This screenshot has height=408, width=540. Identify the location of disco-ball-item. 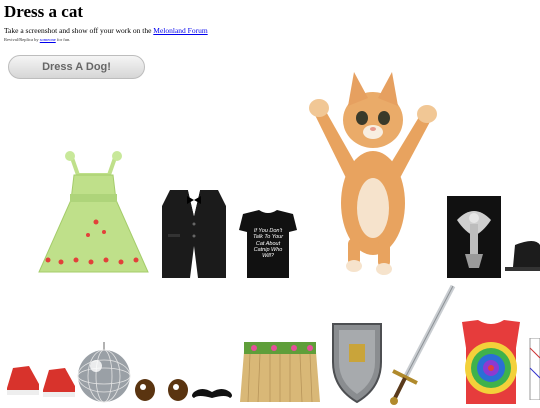
(104, 373).